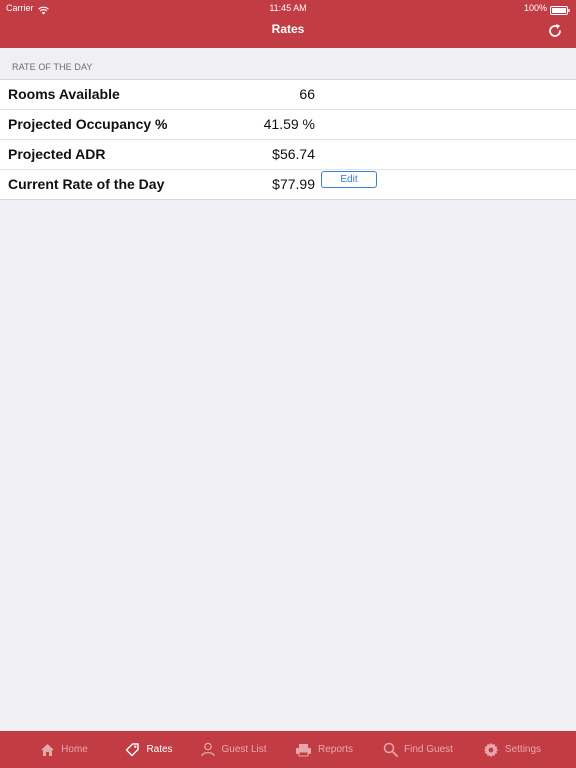 This screenshot has width=576, height=768. Describe the element at coordinates (293, 184) in the screenshot. I see `row-value: $77.99` at that location.